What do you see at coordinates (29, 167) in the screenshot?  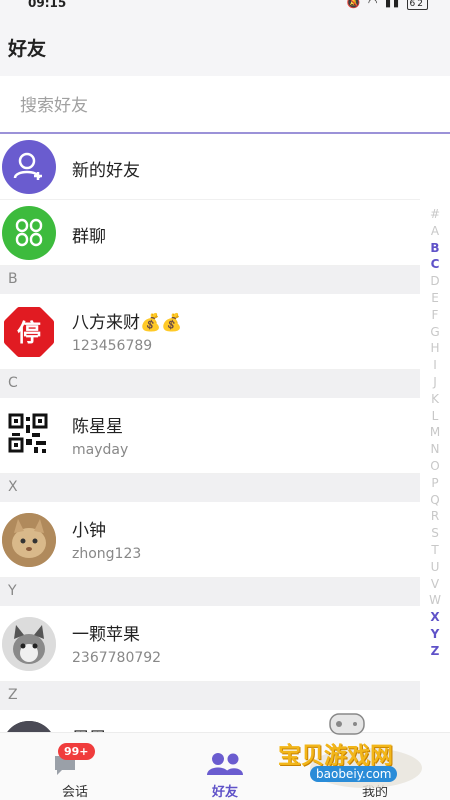 I see `add-user-icon` at bounding box center [29, 167].